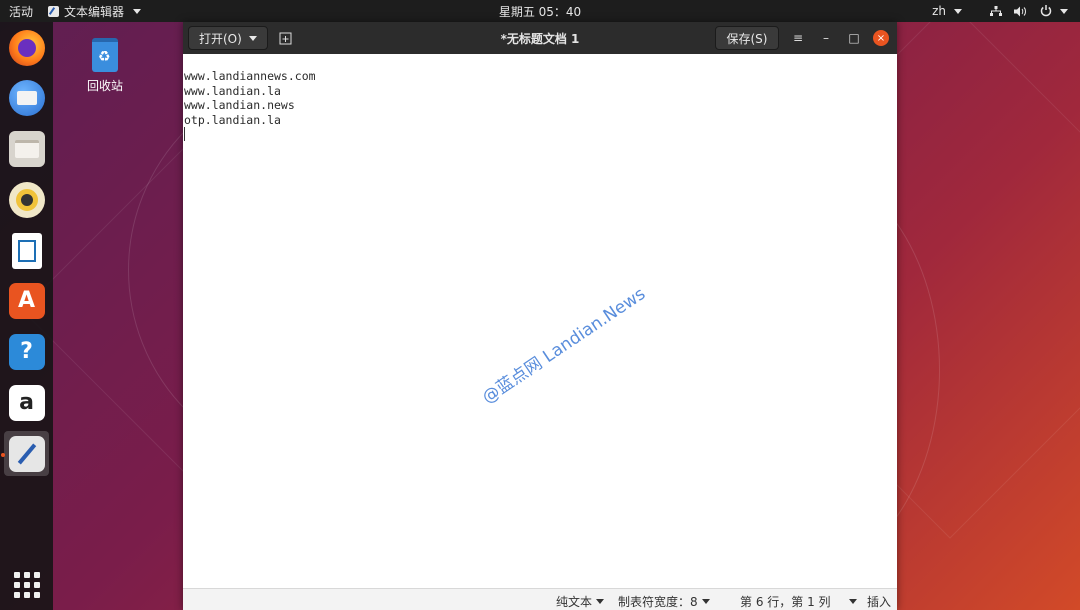 The width and height of the screenshot is (1080, 610). I want to click on dock-item-firefox, so click(26, 47).